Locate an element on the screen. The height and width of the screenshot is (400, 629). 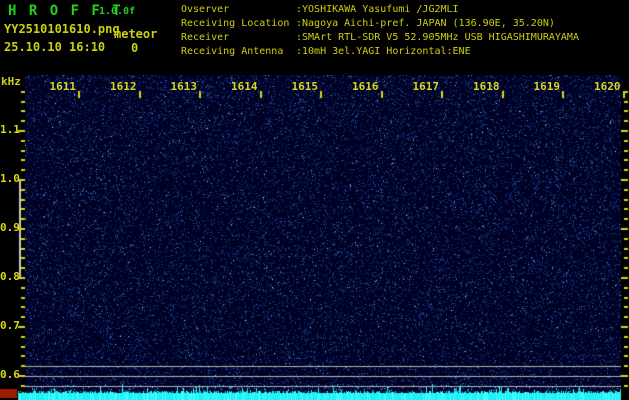
time-label: 1614 is located at coordinates (244, 86).